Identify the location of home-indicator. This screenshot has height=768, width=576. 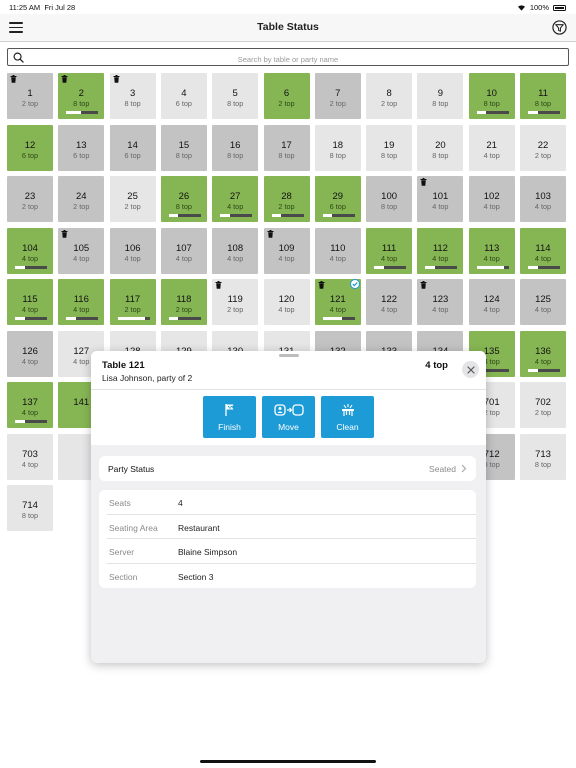
(288, 761).